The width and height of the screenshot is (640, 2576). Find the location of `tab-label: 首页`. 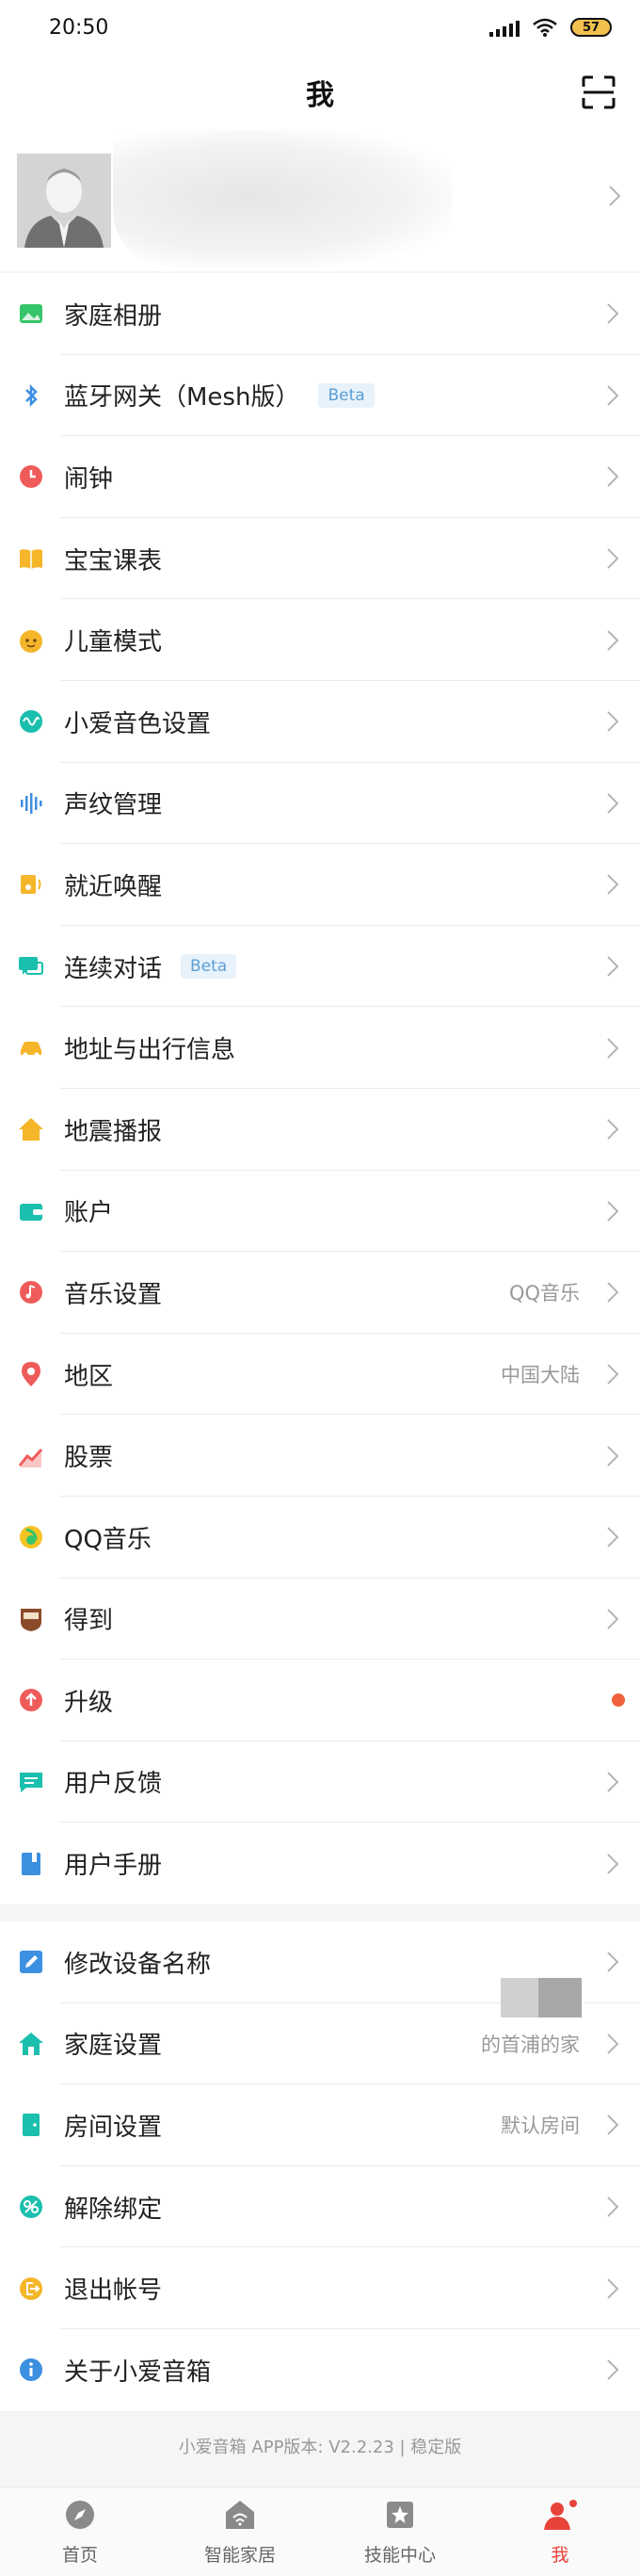

tab-label: 首页 is located at coordinates (79, 2555).